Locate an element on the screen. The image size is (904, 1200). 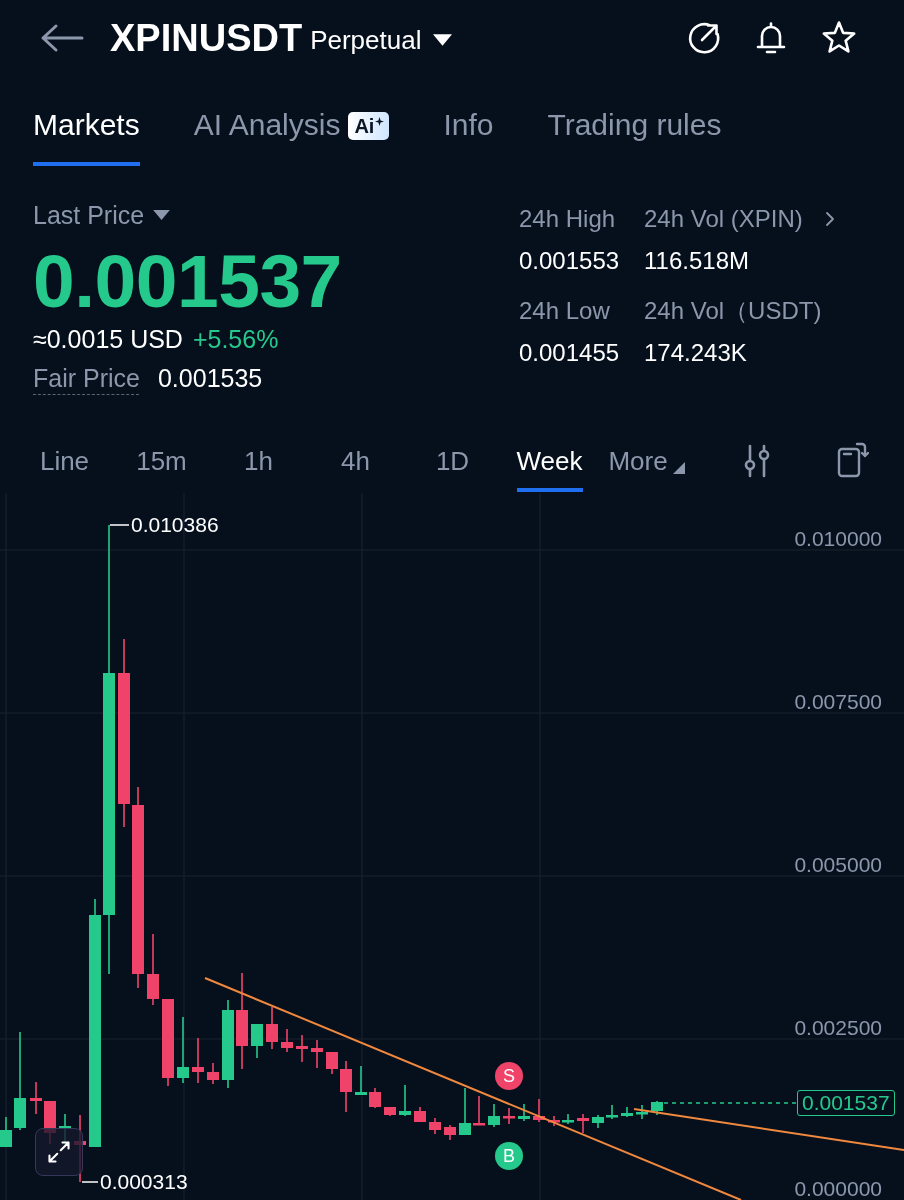
fair-price-value: 0.001535 is located at coordinates (210, 378).